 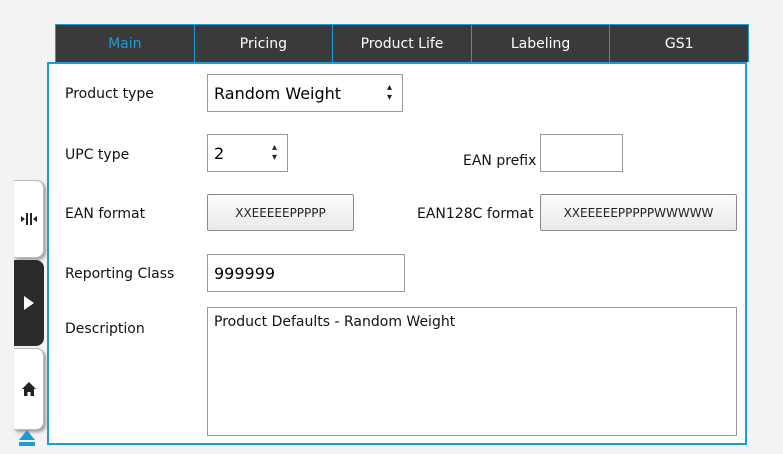 What do you see at coordinates (581, 153) in the screenshot?
I see `ean-prefix-input` at bounding box center [581, 153].